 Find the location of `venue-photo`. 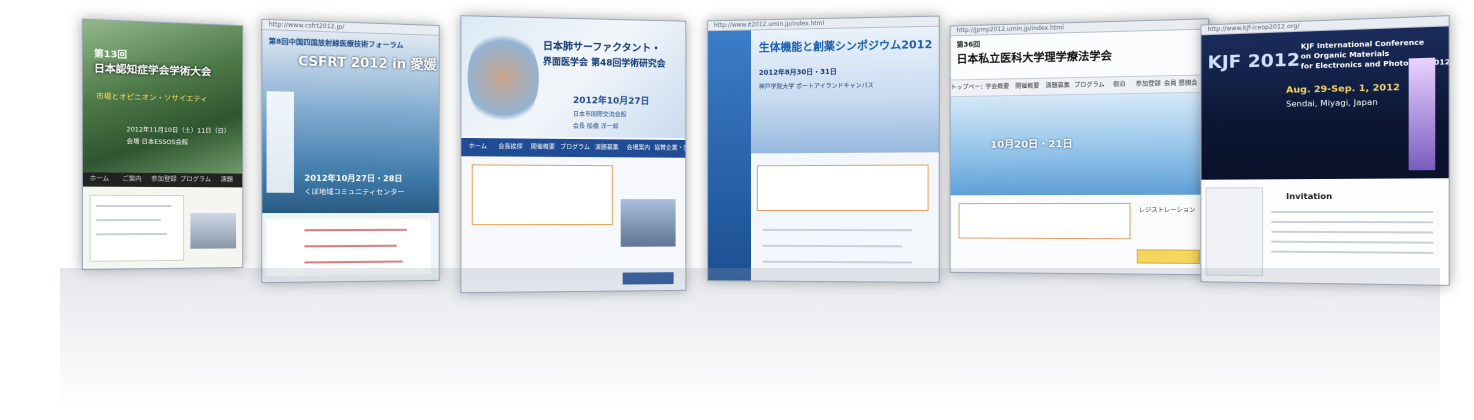

venue-photo is located at coordinates (648, 223).